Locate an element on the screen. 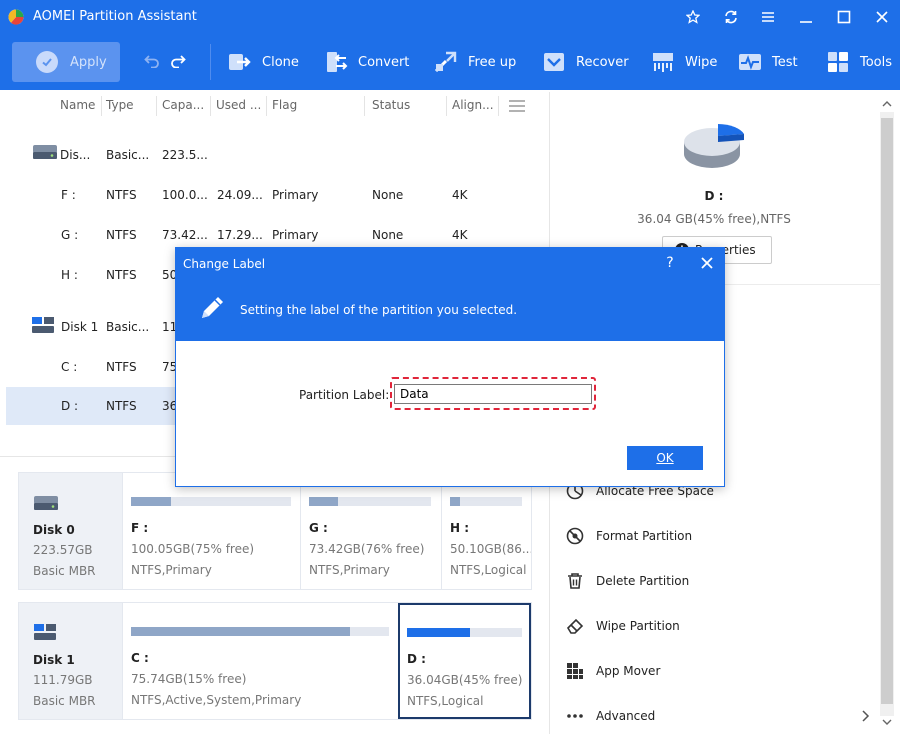 This screenshot has height=734, width=900. disk-info: Disk 0 223.57GB Basic MBR is located at coordinates (70, 531).